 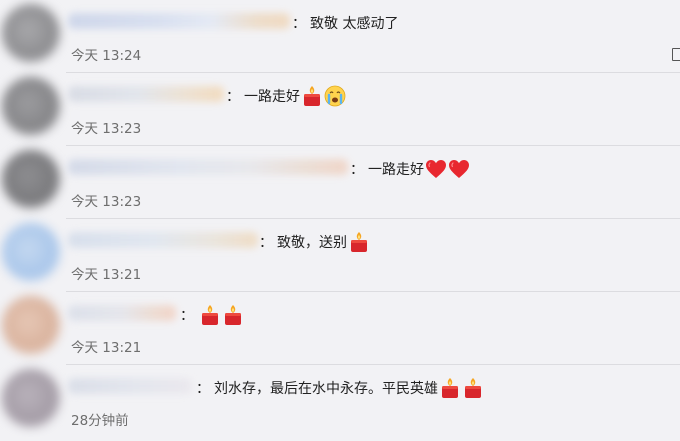 What do you see at coordinates (354, 24) in the screenshot?
I see `comment-content: 致敬 太感动了` at bounding box center [354, 24].